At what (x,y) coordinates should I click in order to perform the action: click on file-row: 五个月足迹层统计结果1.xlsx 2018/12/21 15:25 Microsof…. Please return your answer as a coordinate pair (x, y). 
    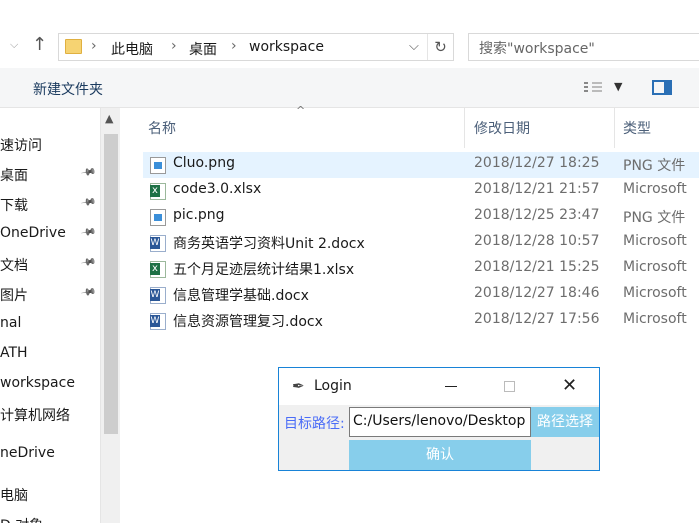
    Looking at the image, I should click on (421, 269).